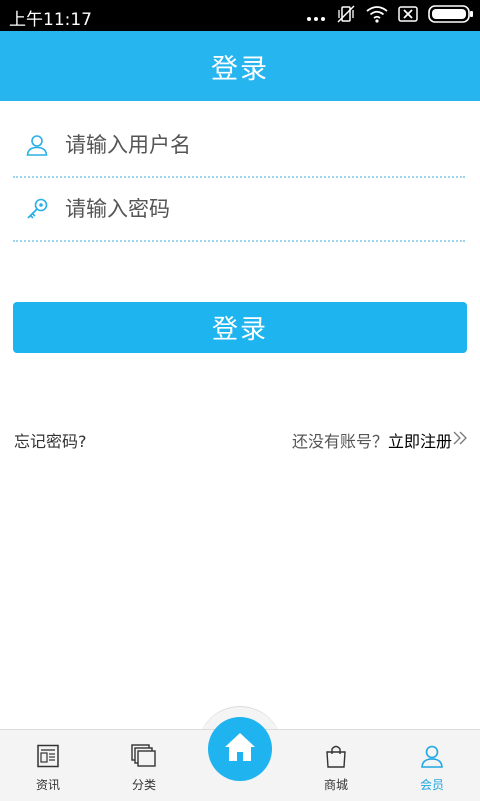 The width and height of the screenshot is (480, 801). I want to click on password-input, so click(255, 209).